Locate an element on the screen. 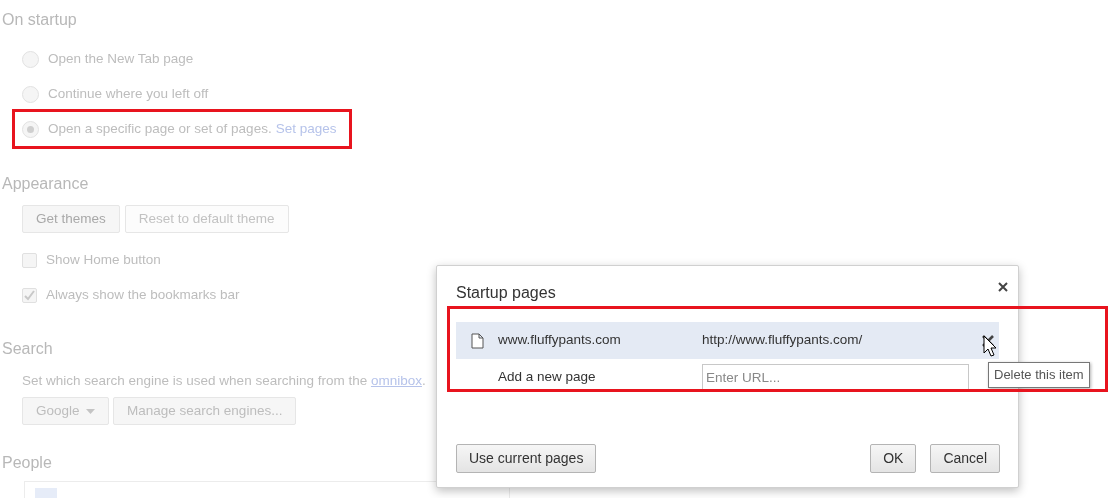 This screenshot has width=1109, height=498. new-page-label: Add a new page is located at coordinates (547, 377).